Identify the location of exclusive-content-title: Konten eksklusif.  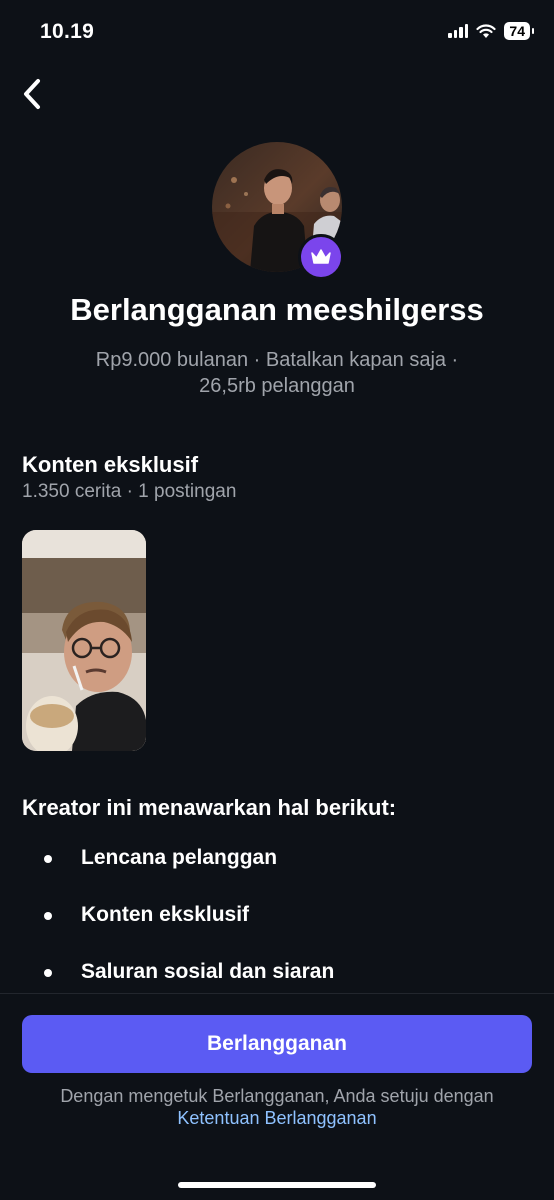
(110, 464).